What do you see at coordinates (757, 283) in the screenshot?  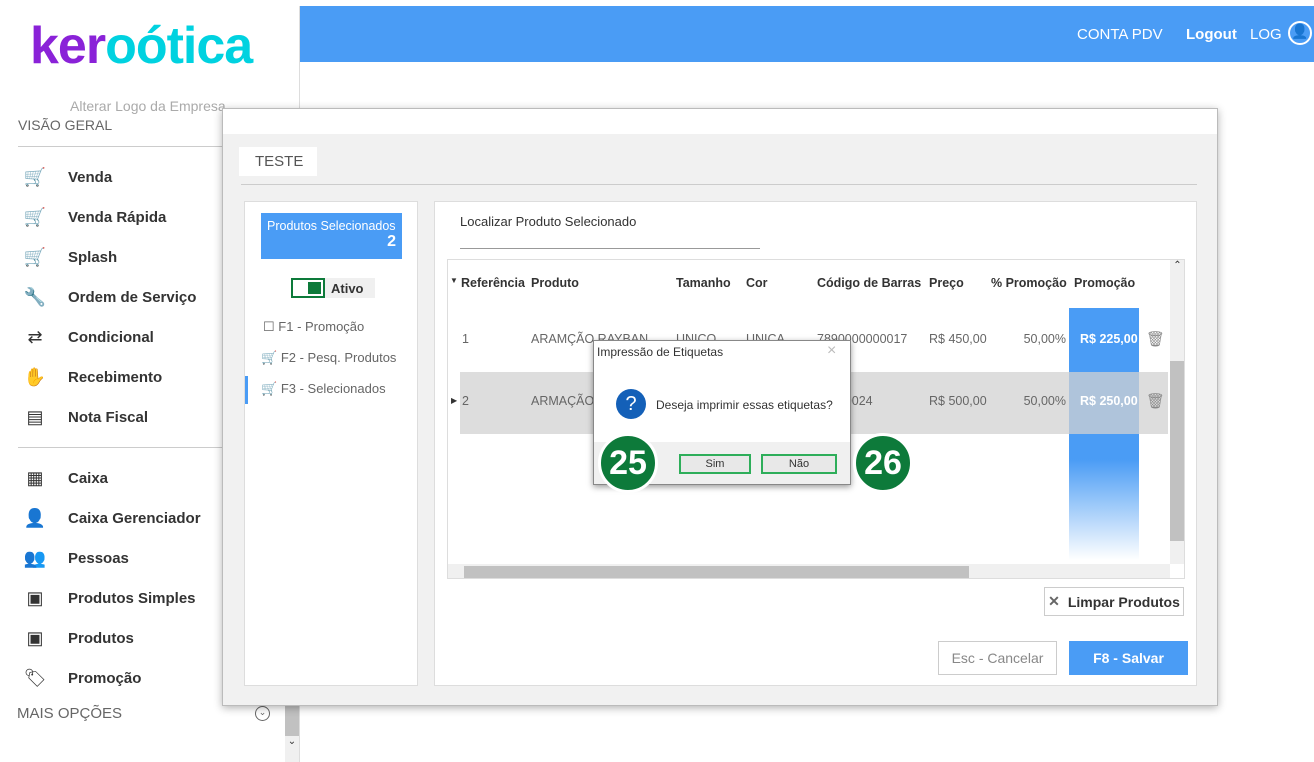 I see `column-header: Cor` at bounding box center [757, 283].